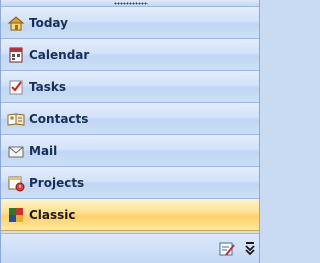 The width and height of the screenshot is (320, 263). I want to click on nav-button-today: Today, so click(130, 23).